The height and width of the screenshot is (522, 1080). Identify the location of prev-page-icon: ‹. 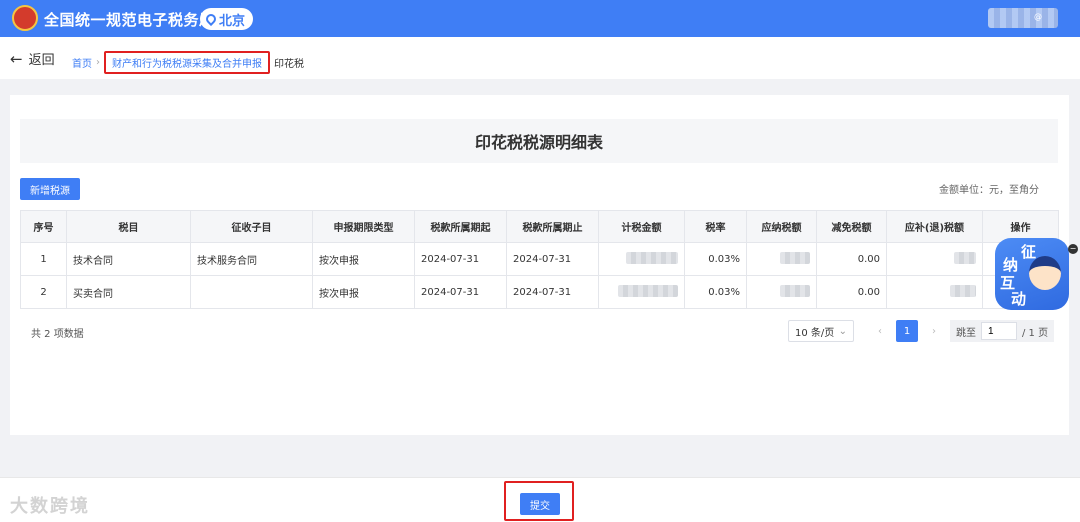
(880, 331).